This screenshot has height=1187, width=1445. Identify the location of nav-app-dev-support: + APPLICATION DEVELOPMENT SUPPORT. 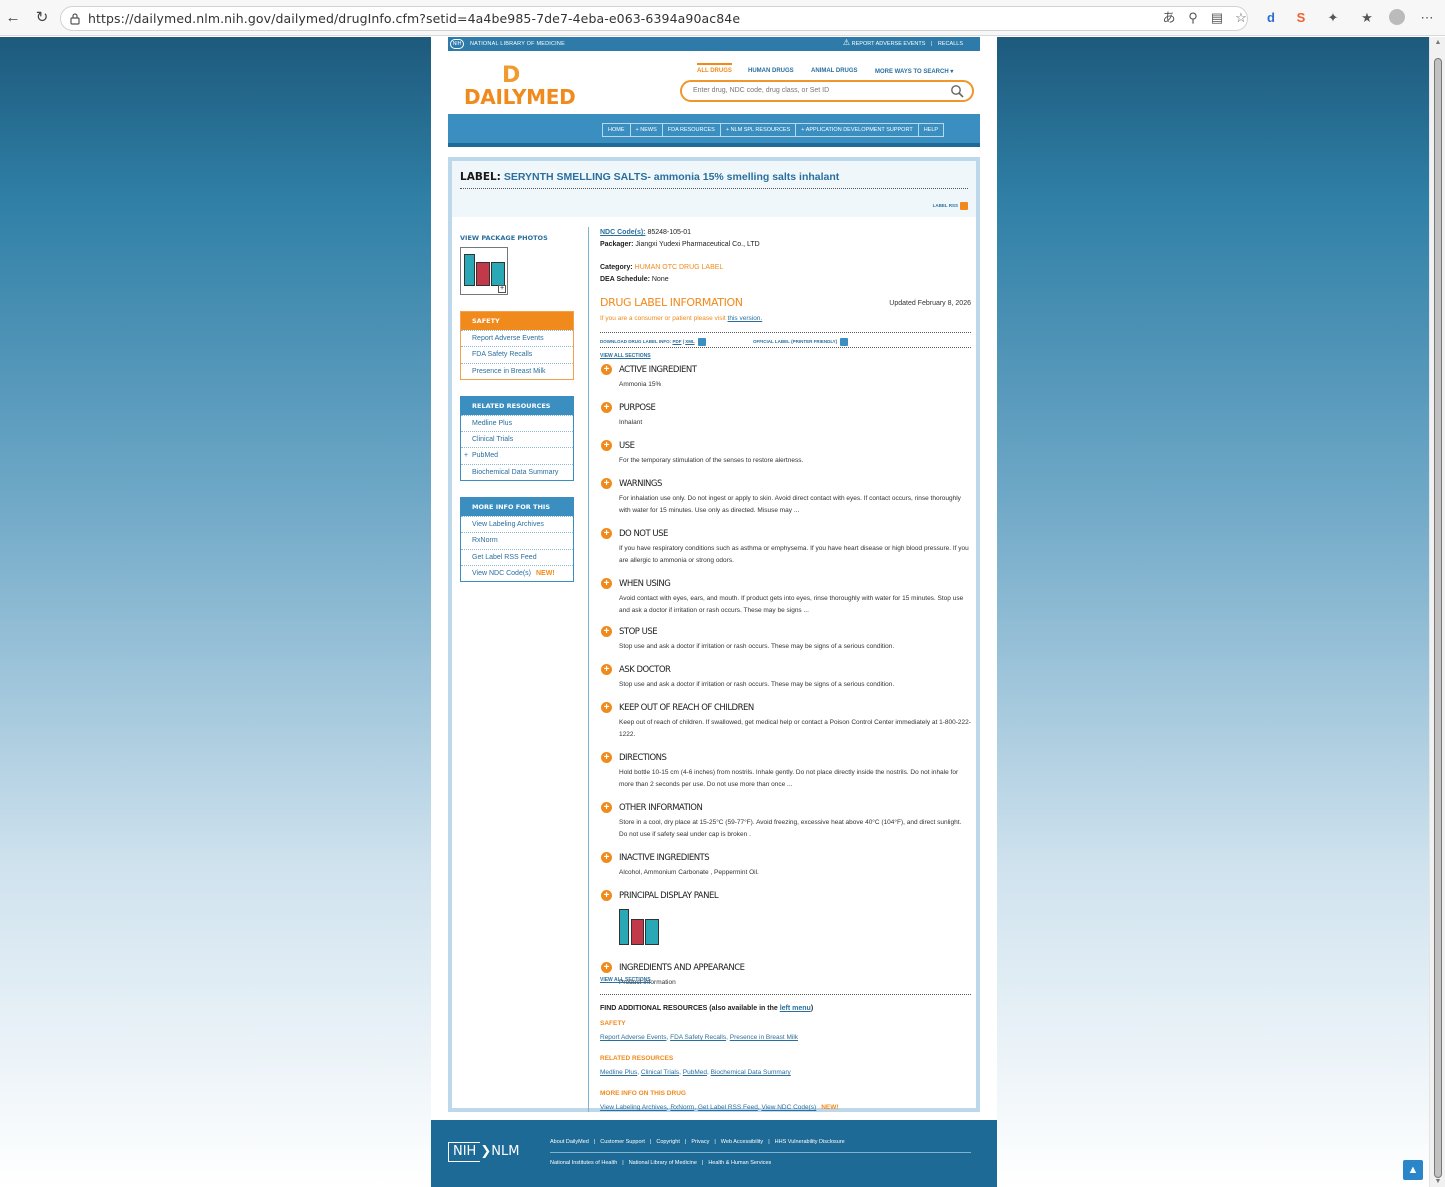
(857, 130).